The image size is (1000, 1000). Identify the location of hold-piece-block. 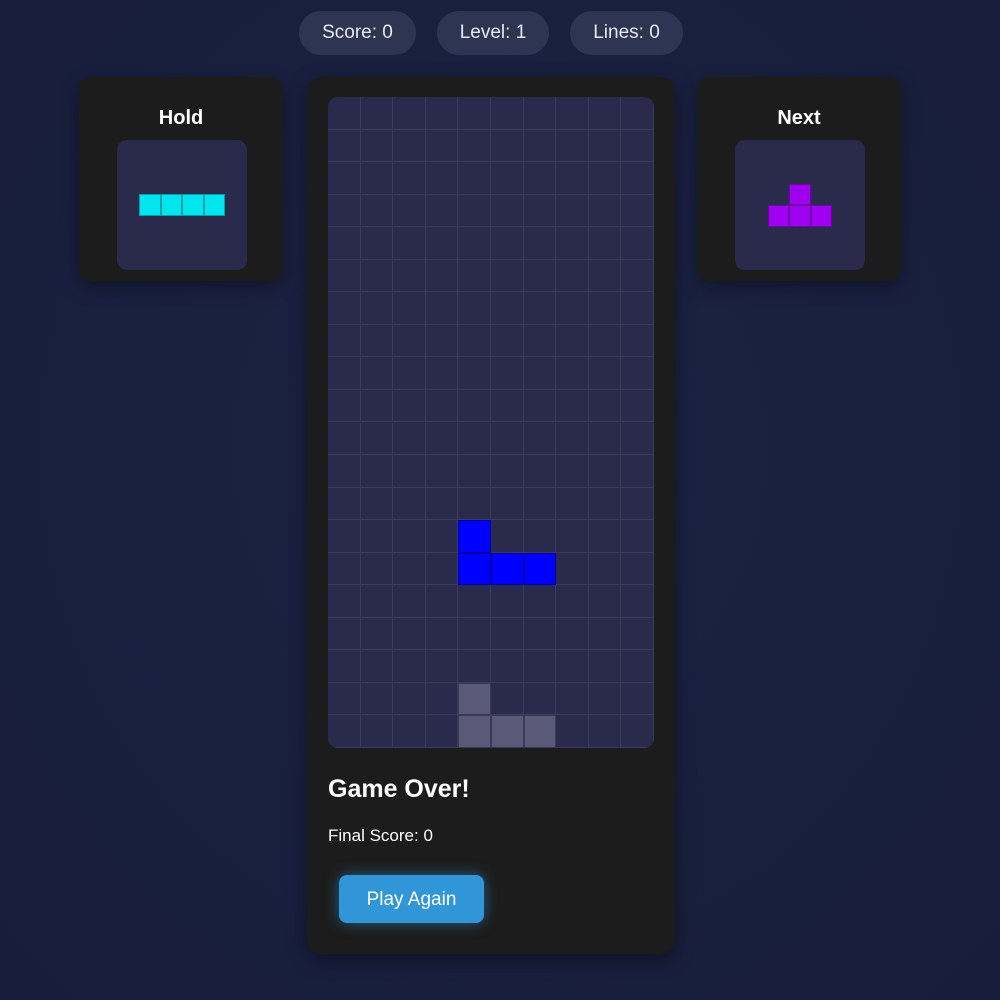
(171, 205).